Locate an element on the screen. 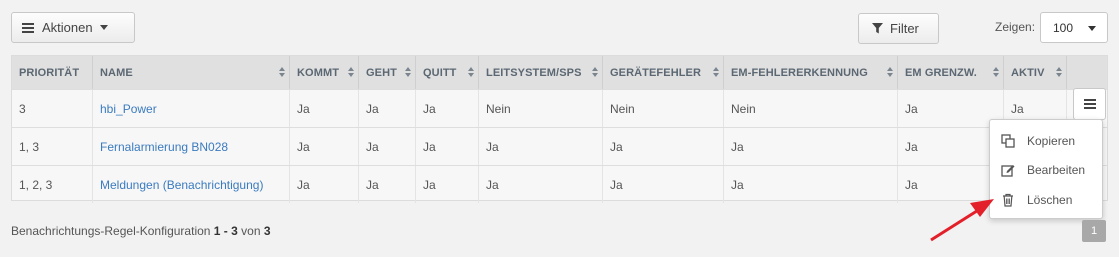 Image resolution: width=1119 pixels, height=257 pixels. filter-icon is located at coordinates (877, 28).